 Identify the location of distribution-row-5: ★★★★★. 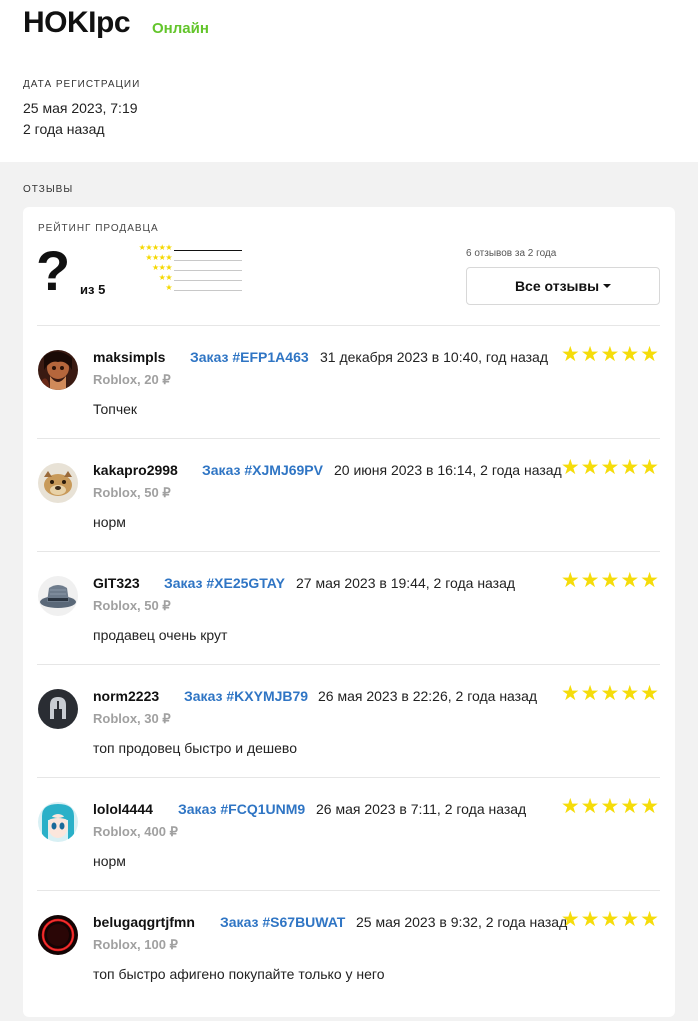
(181, 249).